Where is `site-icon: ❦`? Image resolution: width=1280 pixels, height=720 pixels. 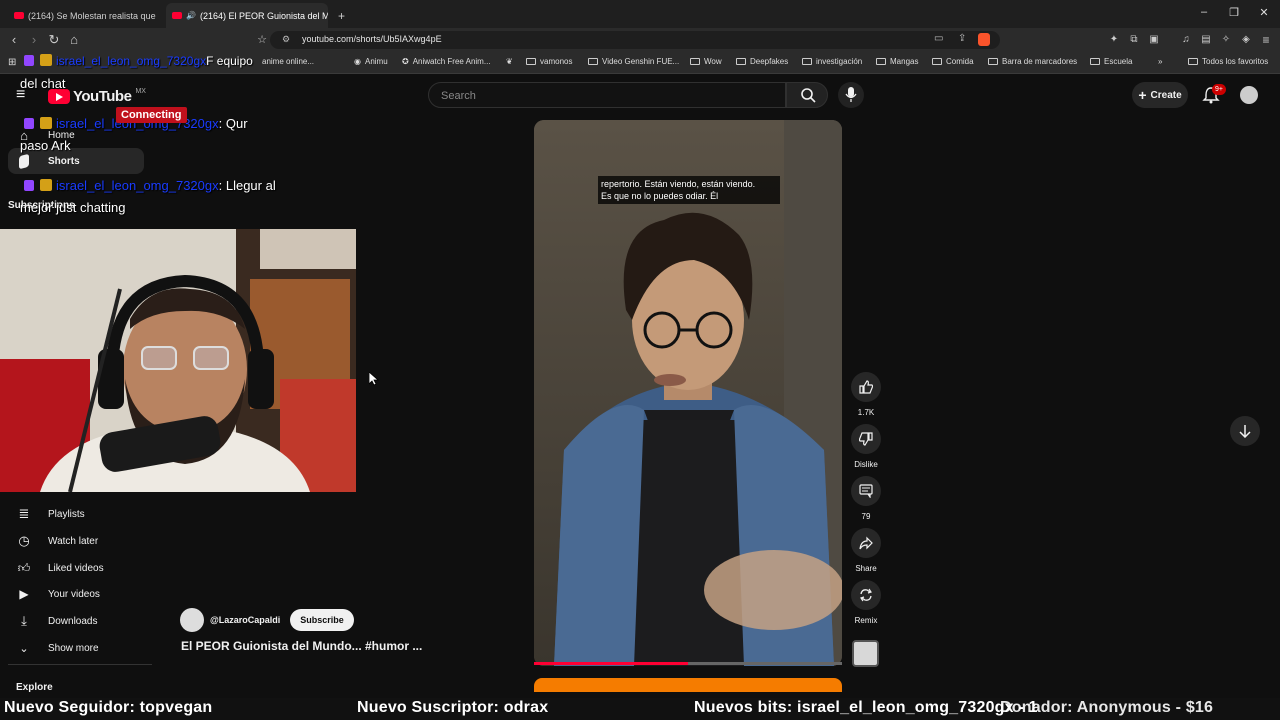
site-icon: ❦ is located at coordinates (509, 61).